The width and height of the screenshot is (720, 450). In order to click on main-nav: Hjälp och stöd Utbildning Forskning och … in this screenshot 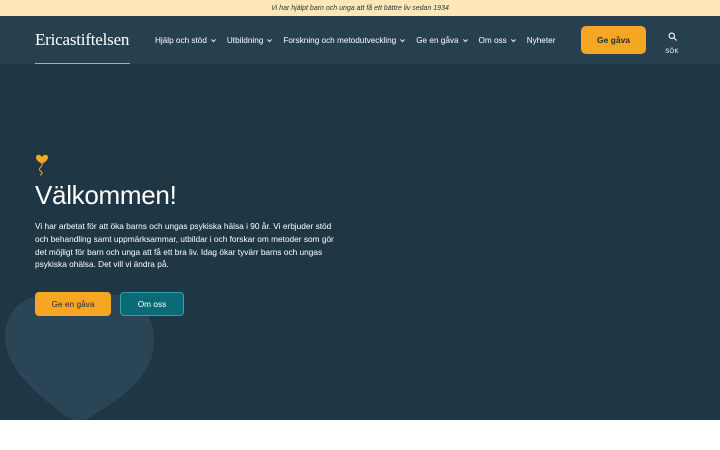, I will do `click(355, 40)`.